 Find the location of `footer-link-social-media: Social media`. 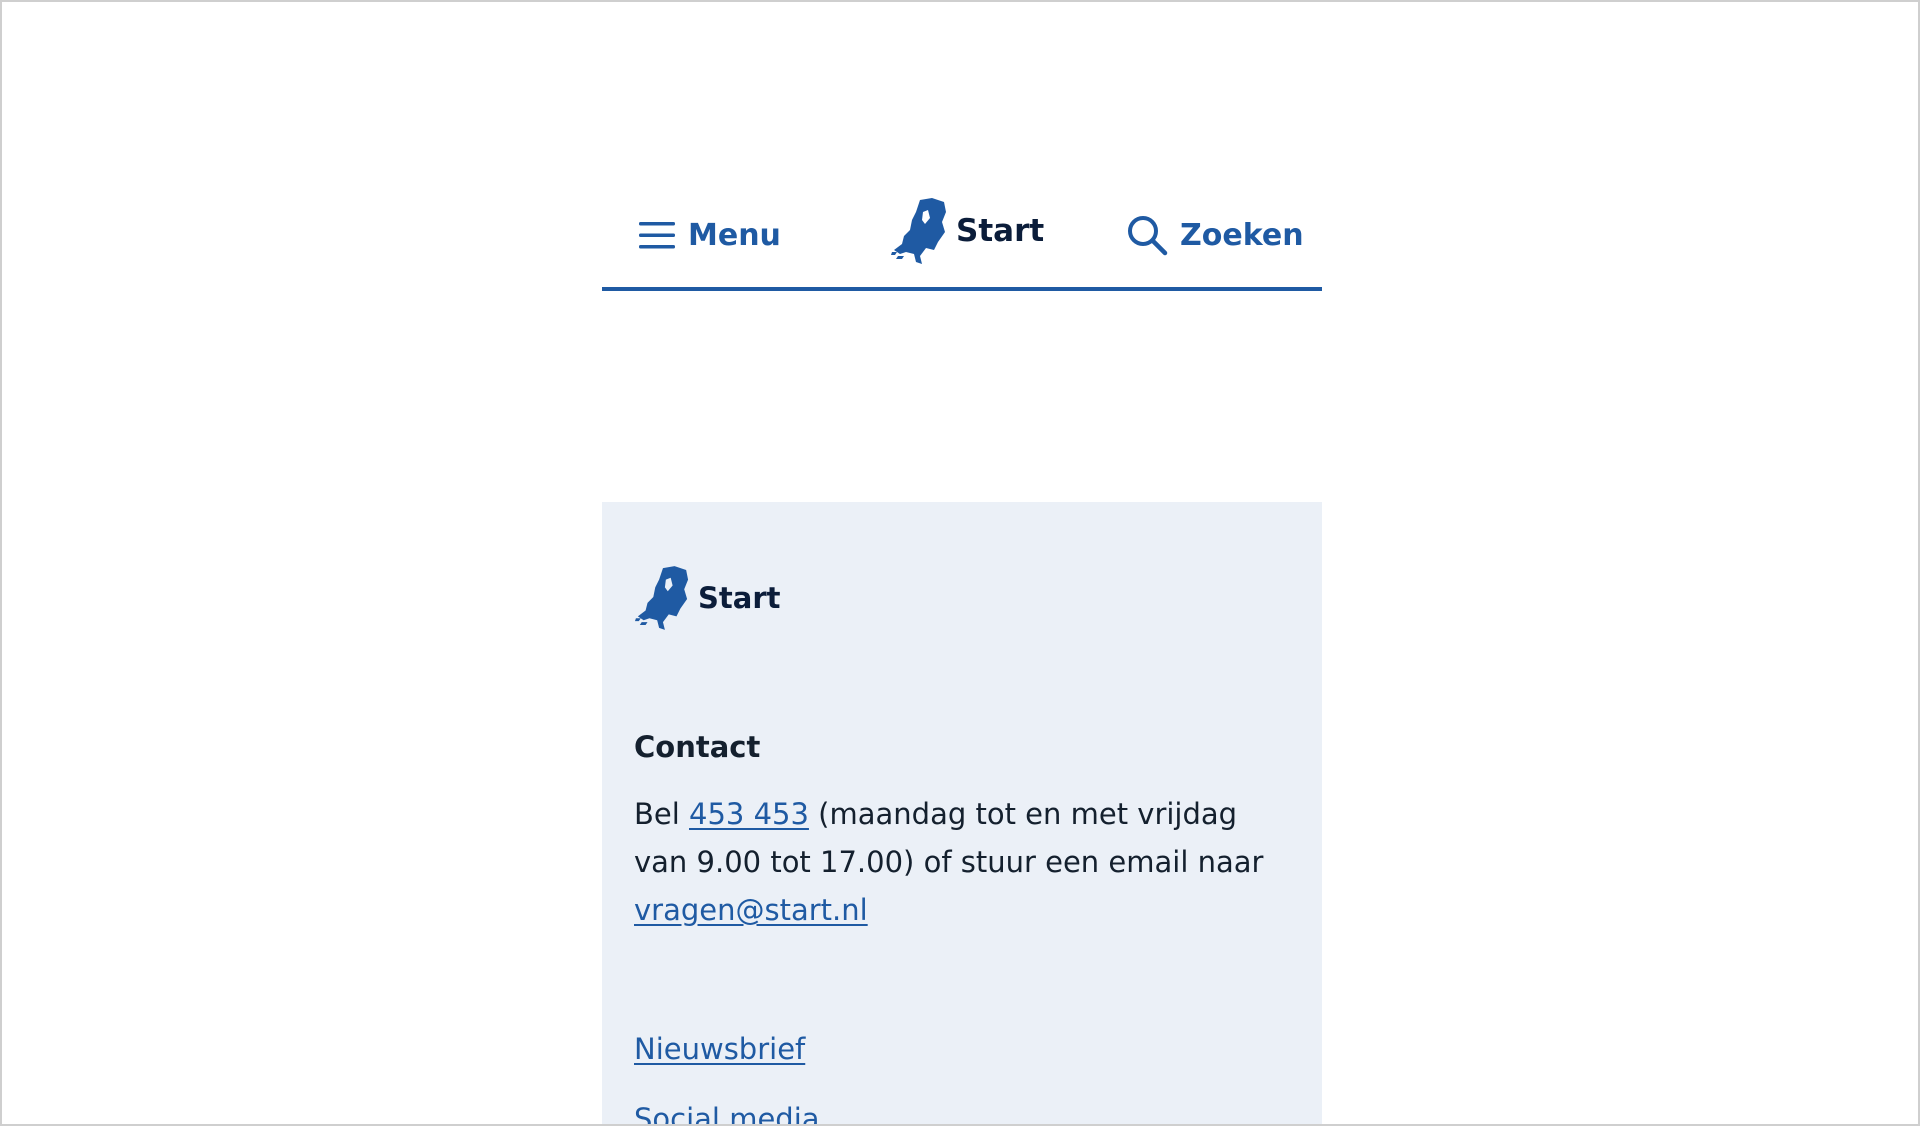

footer-link-social-media: Social media is located at coordinates (727, 1113).